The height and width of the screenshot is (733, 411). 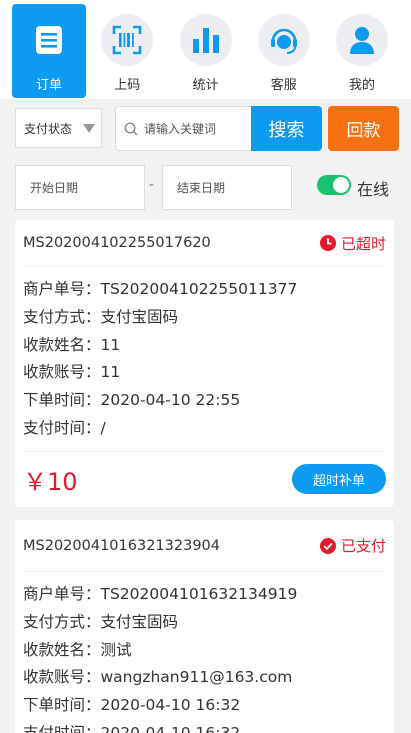 What do you see at coordinates (48, 128) in the screenshot?
I see `payment-status-label: 支付状态` at bounding box center [48, 128].